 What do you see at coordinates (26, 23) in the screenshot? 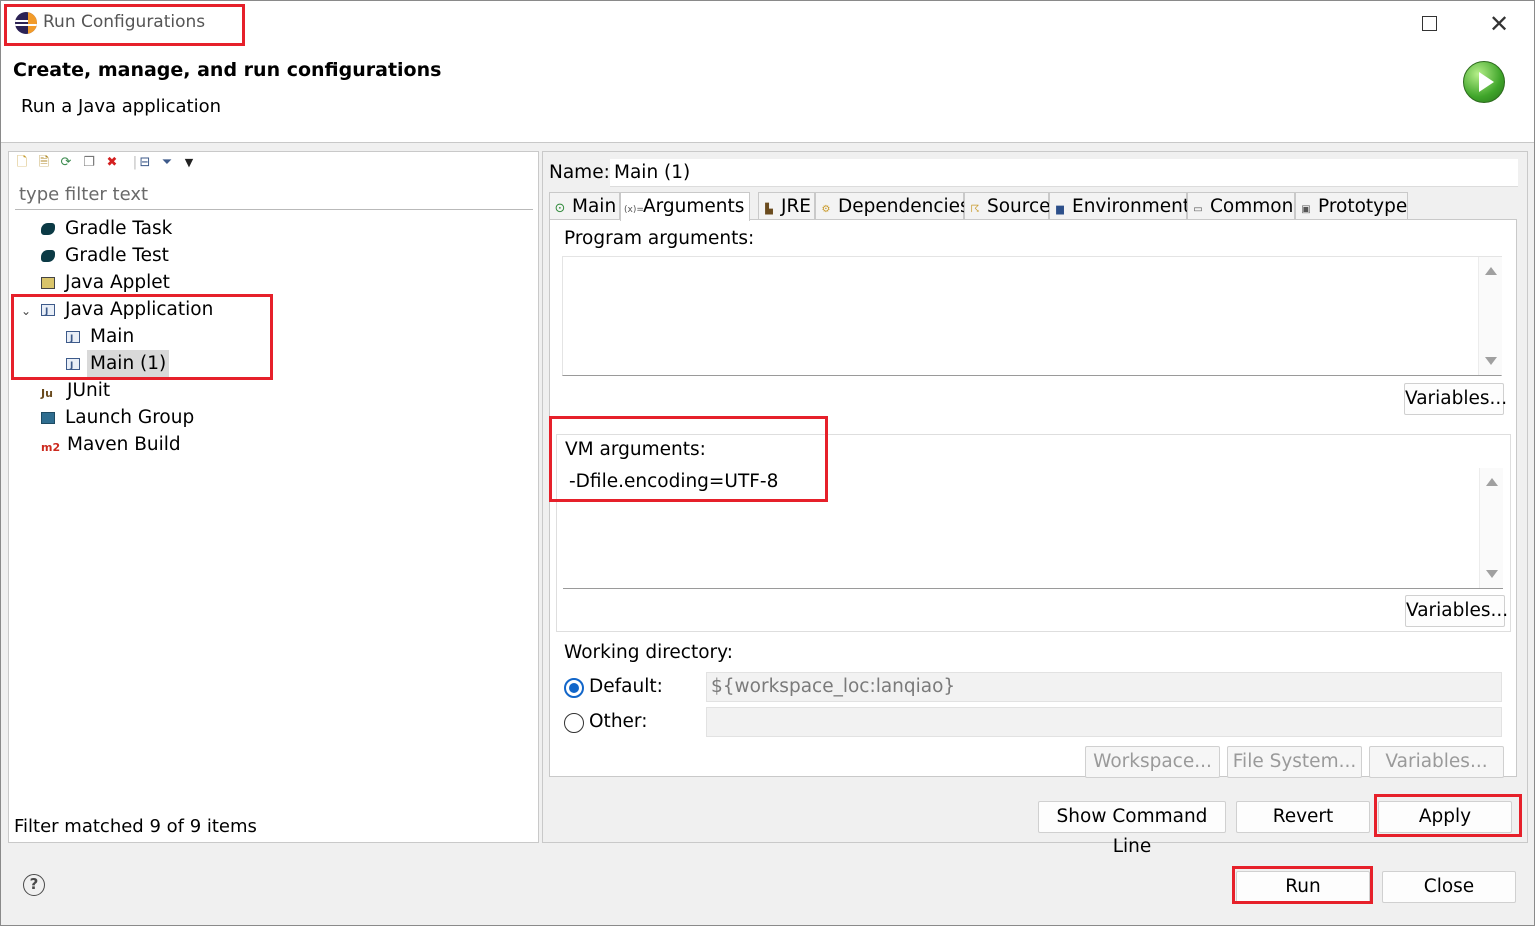
I see `eclipse-icon` at bounding box center [26, 23].